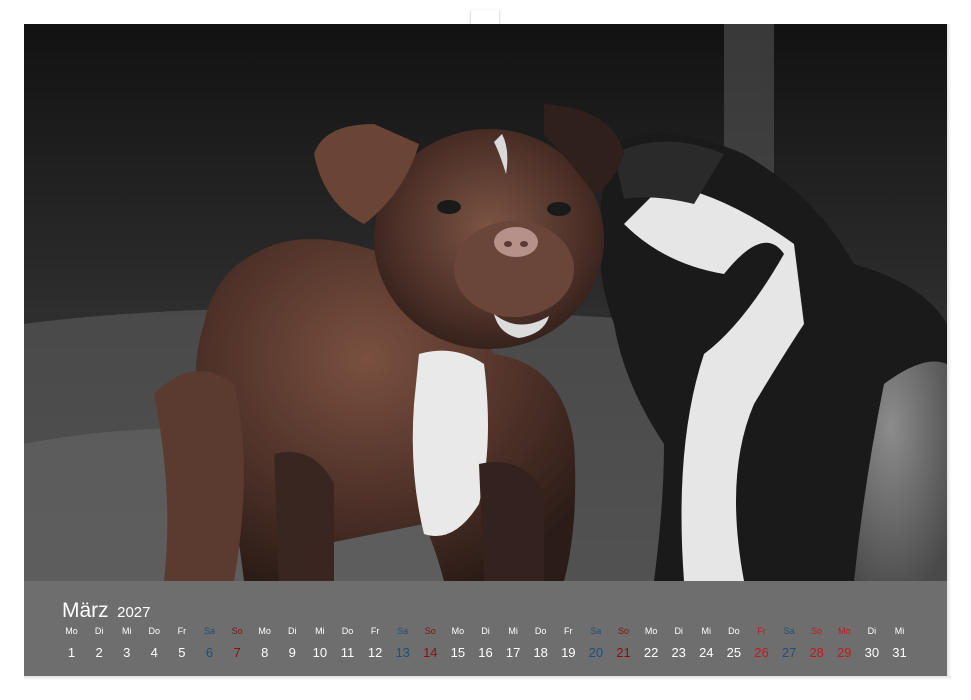  Describe the element at coordinates (568, 652) in the screenshot. I see `day-number: 19` at that location.